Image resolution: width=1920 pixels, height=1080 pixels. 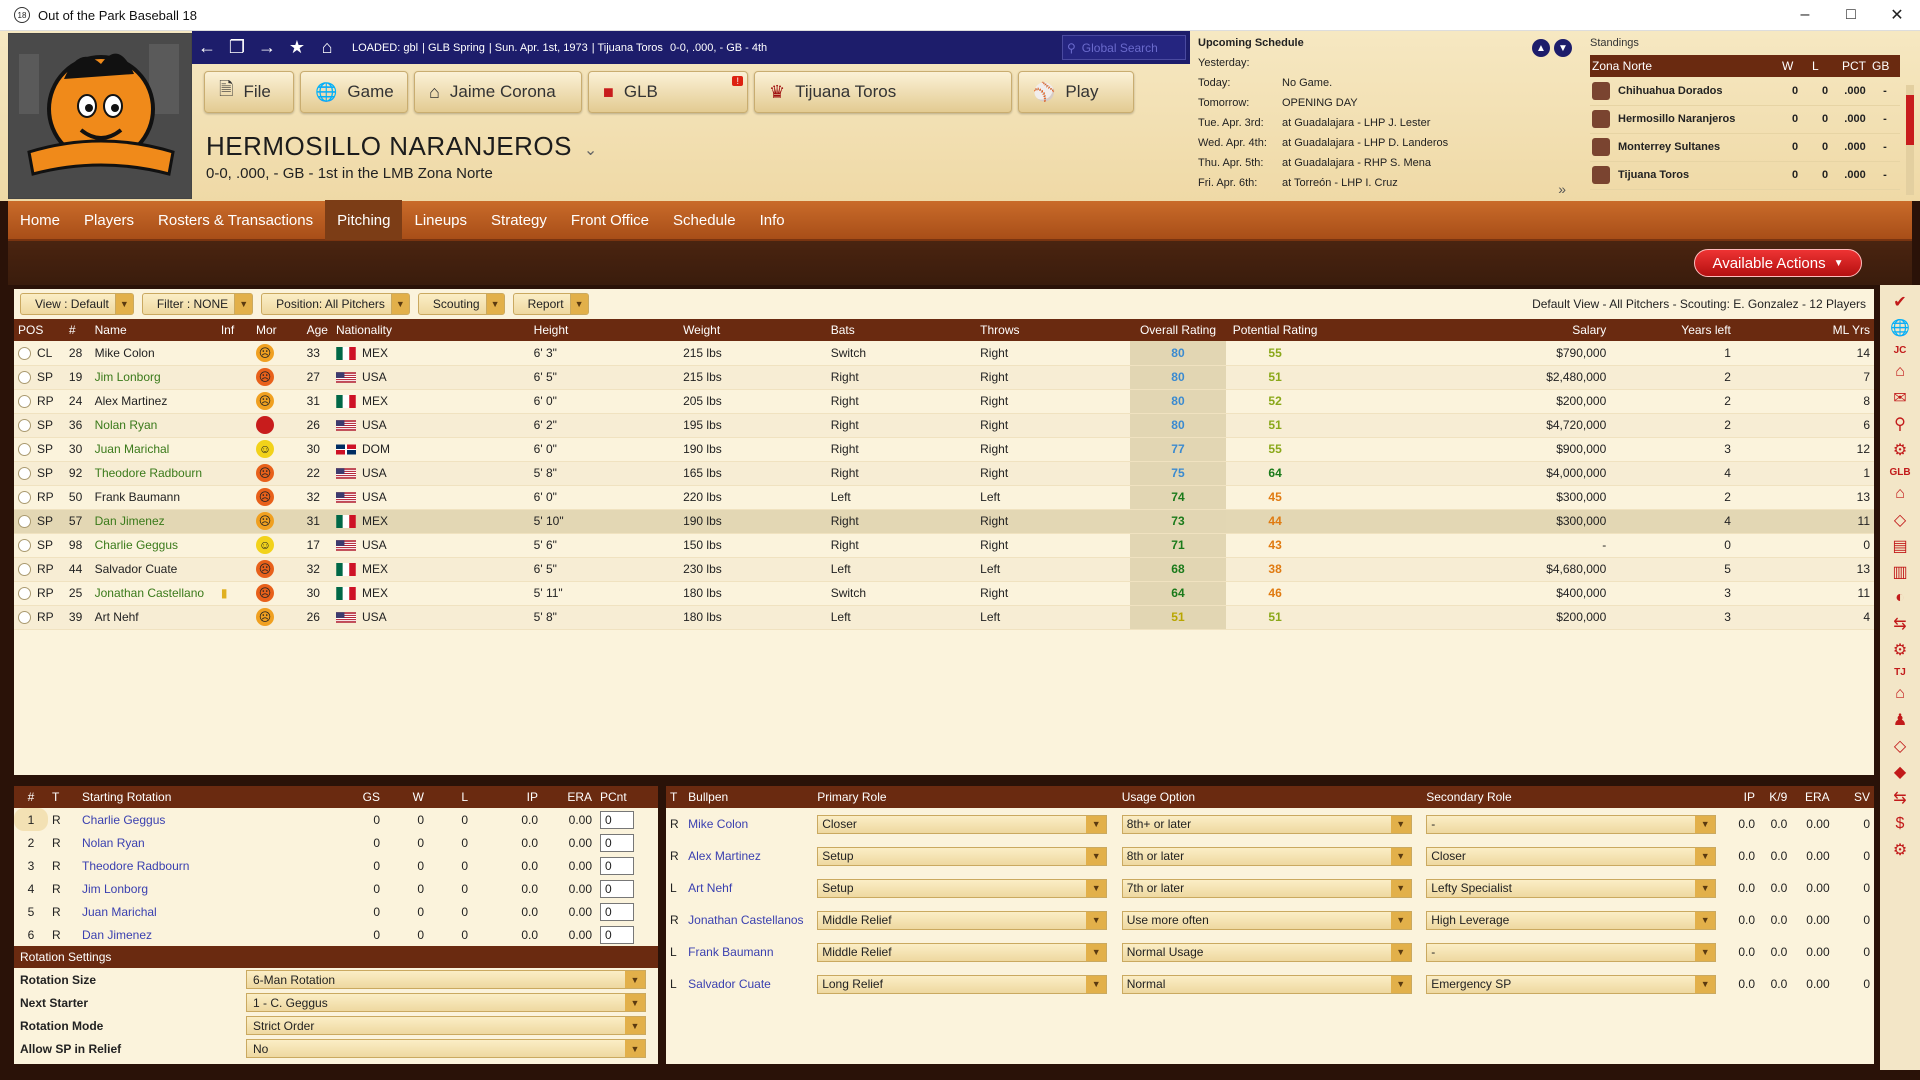 What do you see at coordinates (153, 473) in the screenshot?
I see `player-name: Theodore Radbourn` at bounding box center [153, 473].